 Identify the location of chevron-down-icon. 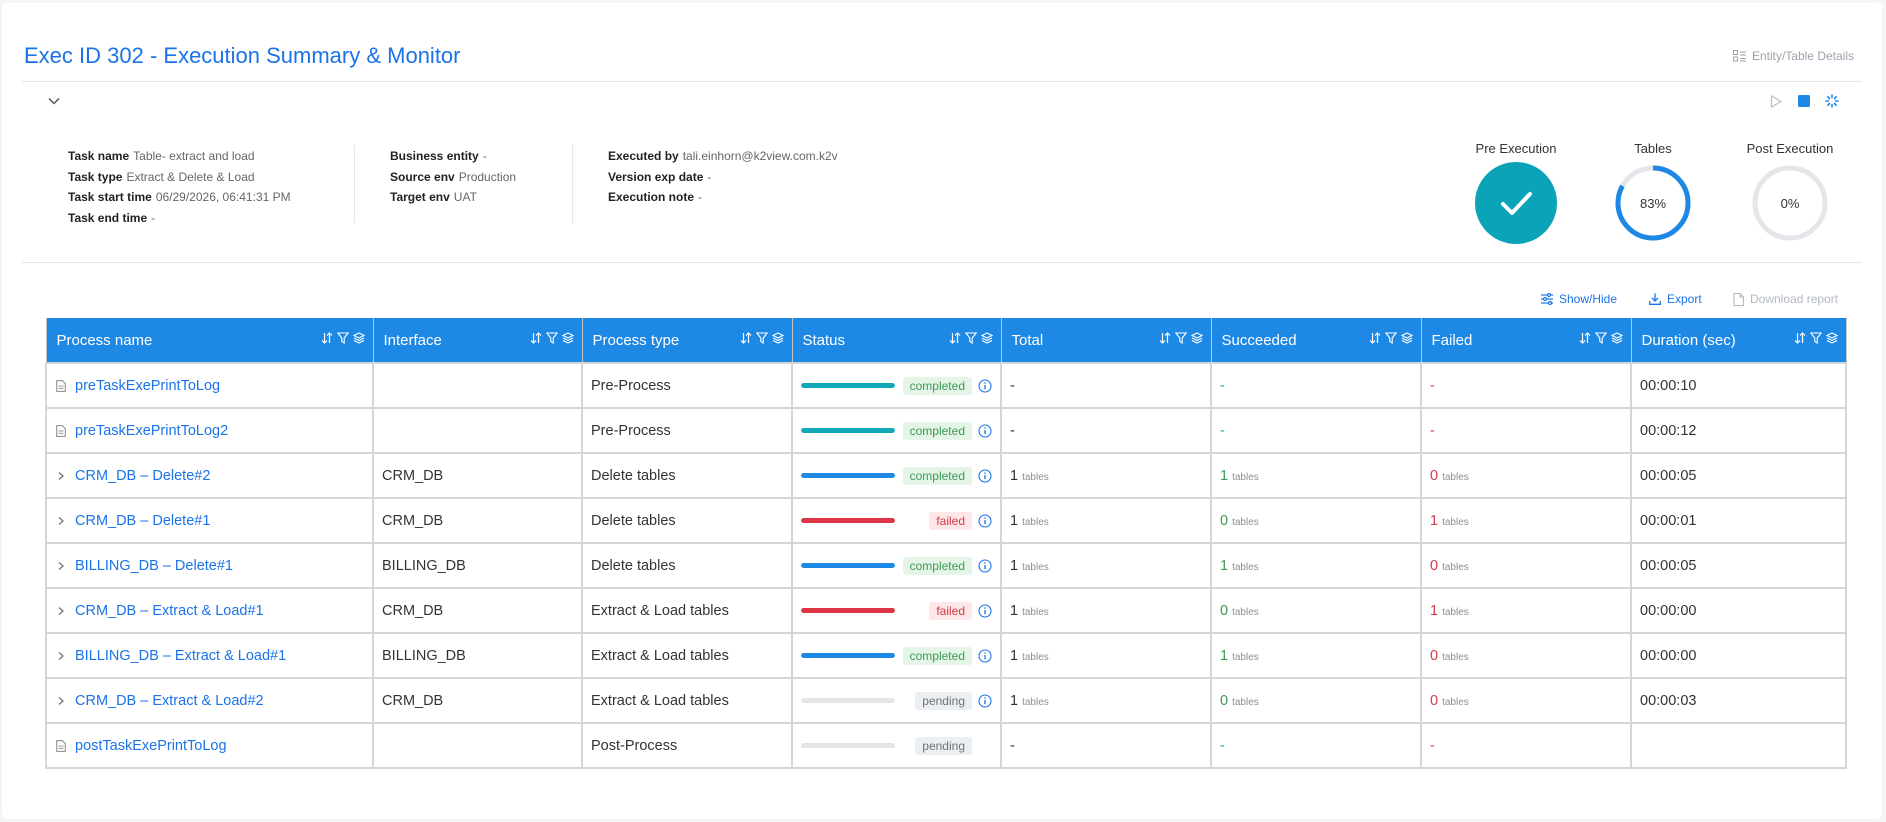
(54, 101).